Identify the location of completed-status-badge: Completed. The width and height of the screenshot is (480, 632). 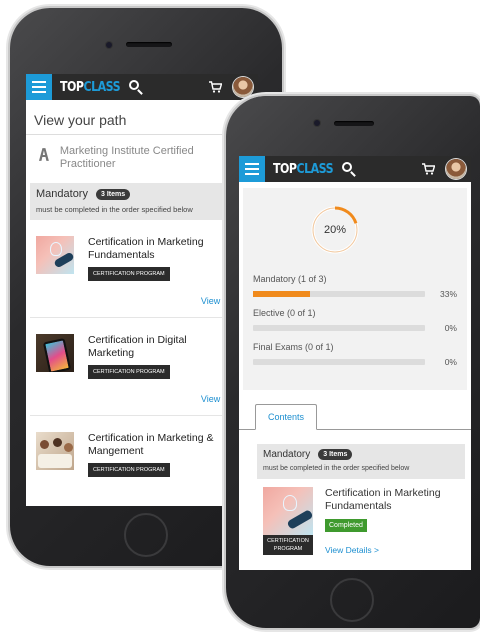
(346, 525).